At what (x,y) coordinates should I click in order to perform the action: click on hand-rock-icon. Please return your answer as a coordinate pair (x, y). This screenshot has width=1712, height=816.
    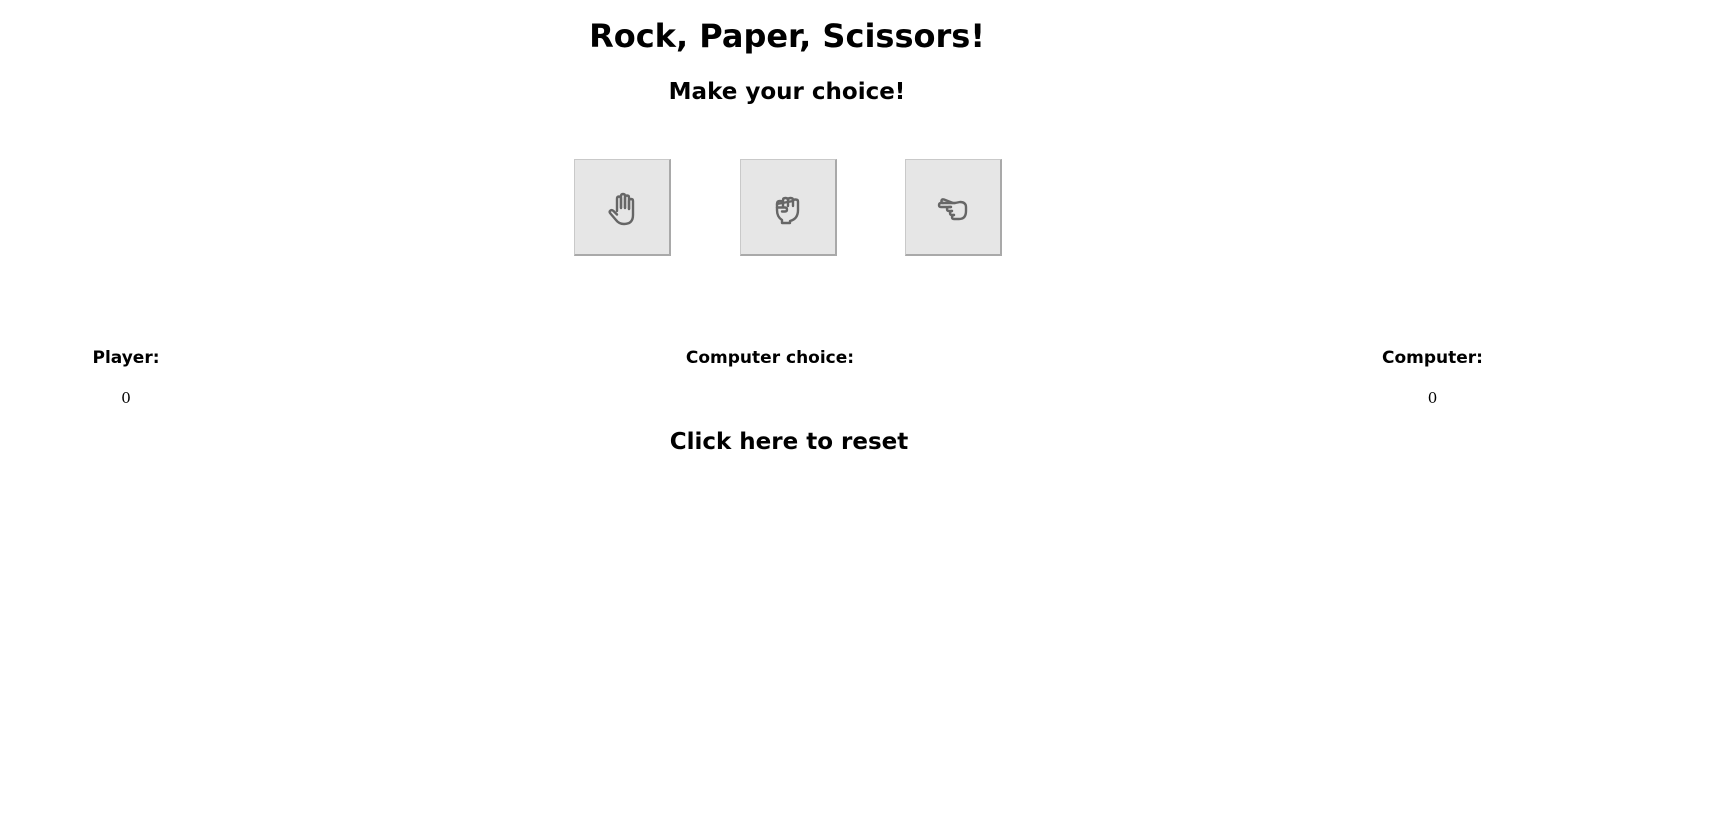
    Looking at the image, I should click on (787, 210).